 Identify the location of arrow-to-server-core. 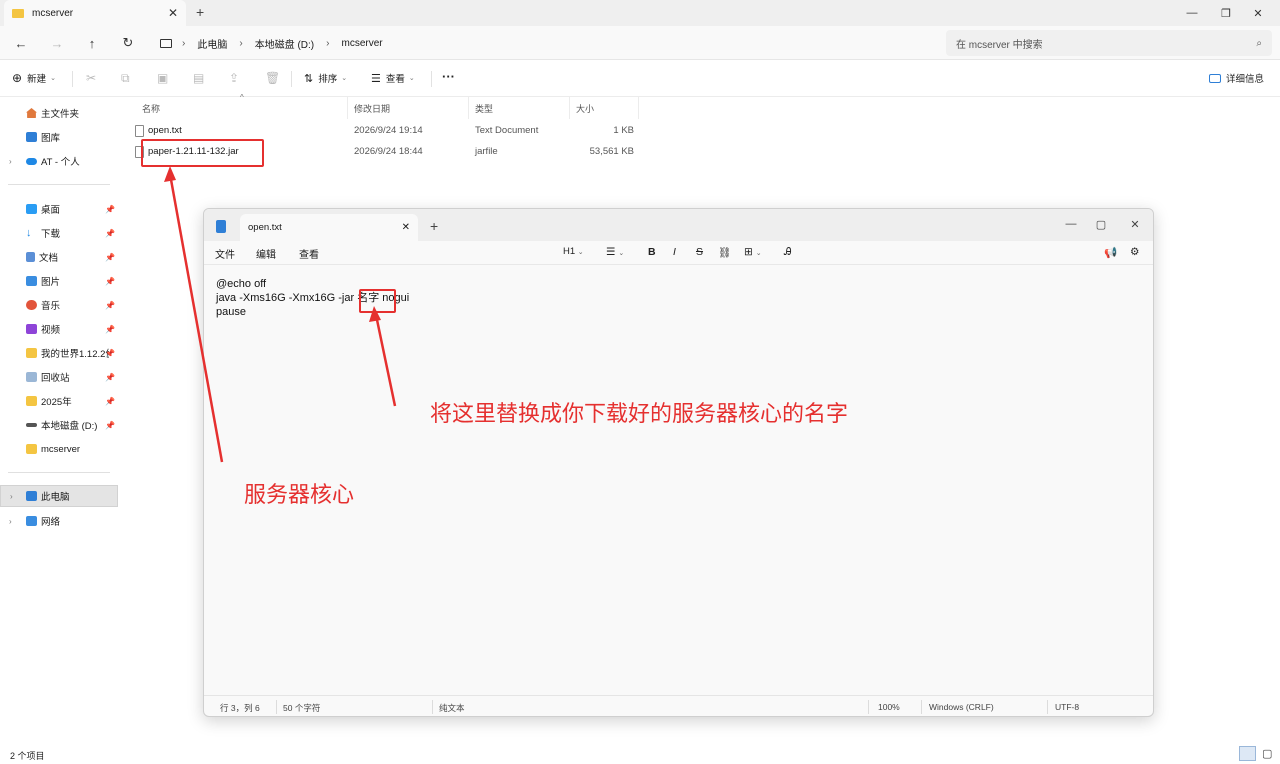
(196, 318).